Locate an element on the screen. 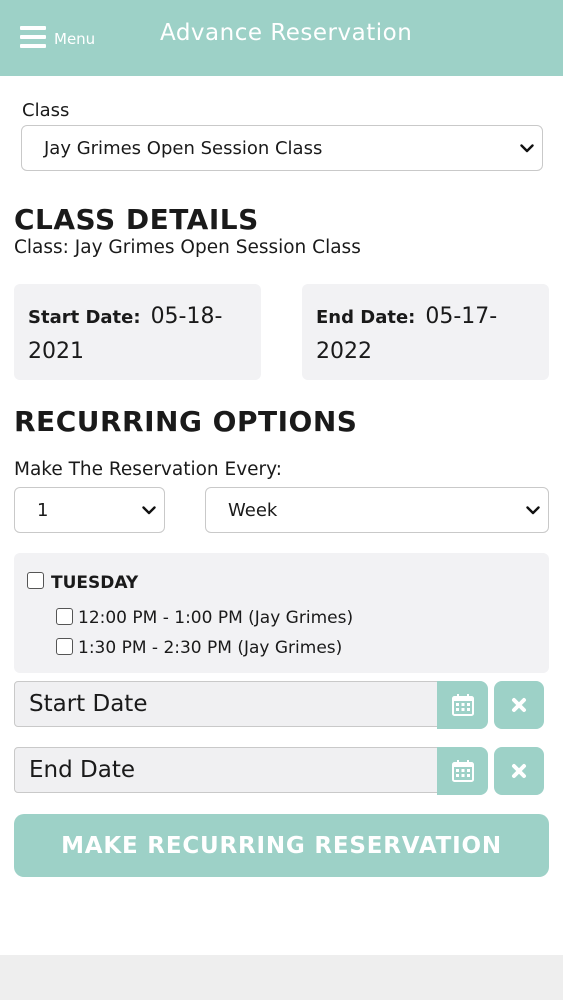 Image resolution: width=563 pixels, height=1000 pixels. start-date-clear-button is located at coordinates (519, 705).